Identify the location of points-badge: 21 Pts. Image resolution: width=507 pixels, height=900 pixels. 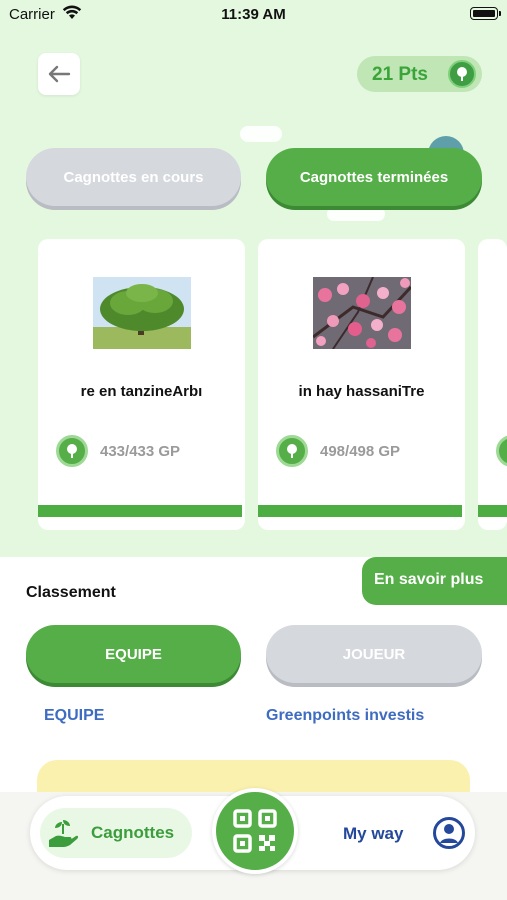
(419, 74).